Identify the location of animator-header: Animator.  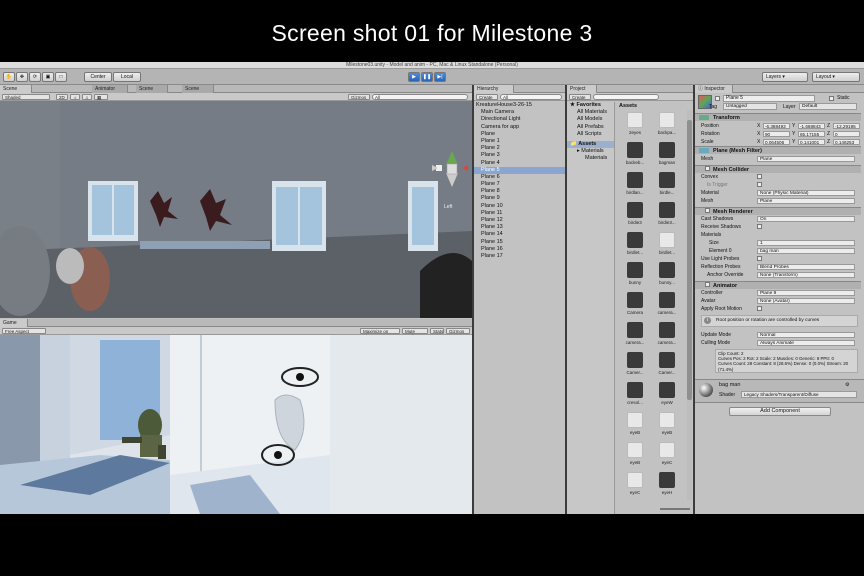
(778, 285).